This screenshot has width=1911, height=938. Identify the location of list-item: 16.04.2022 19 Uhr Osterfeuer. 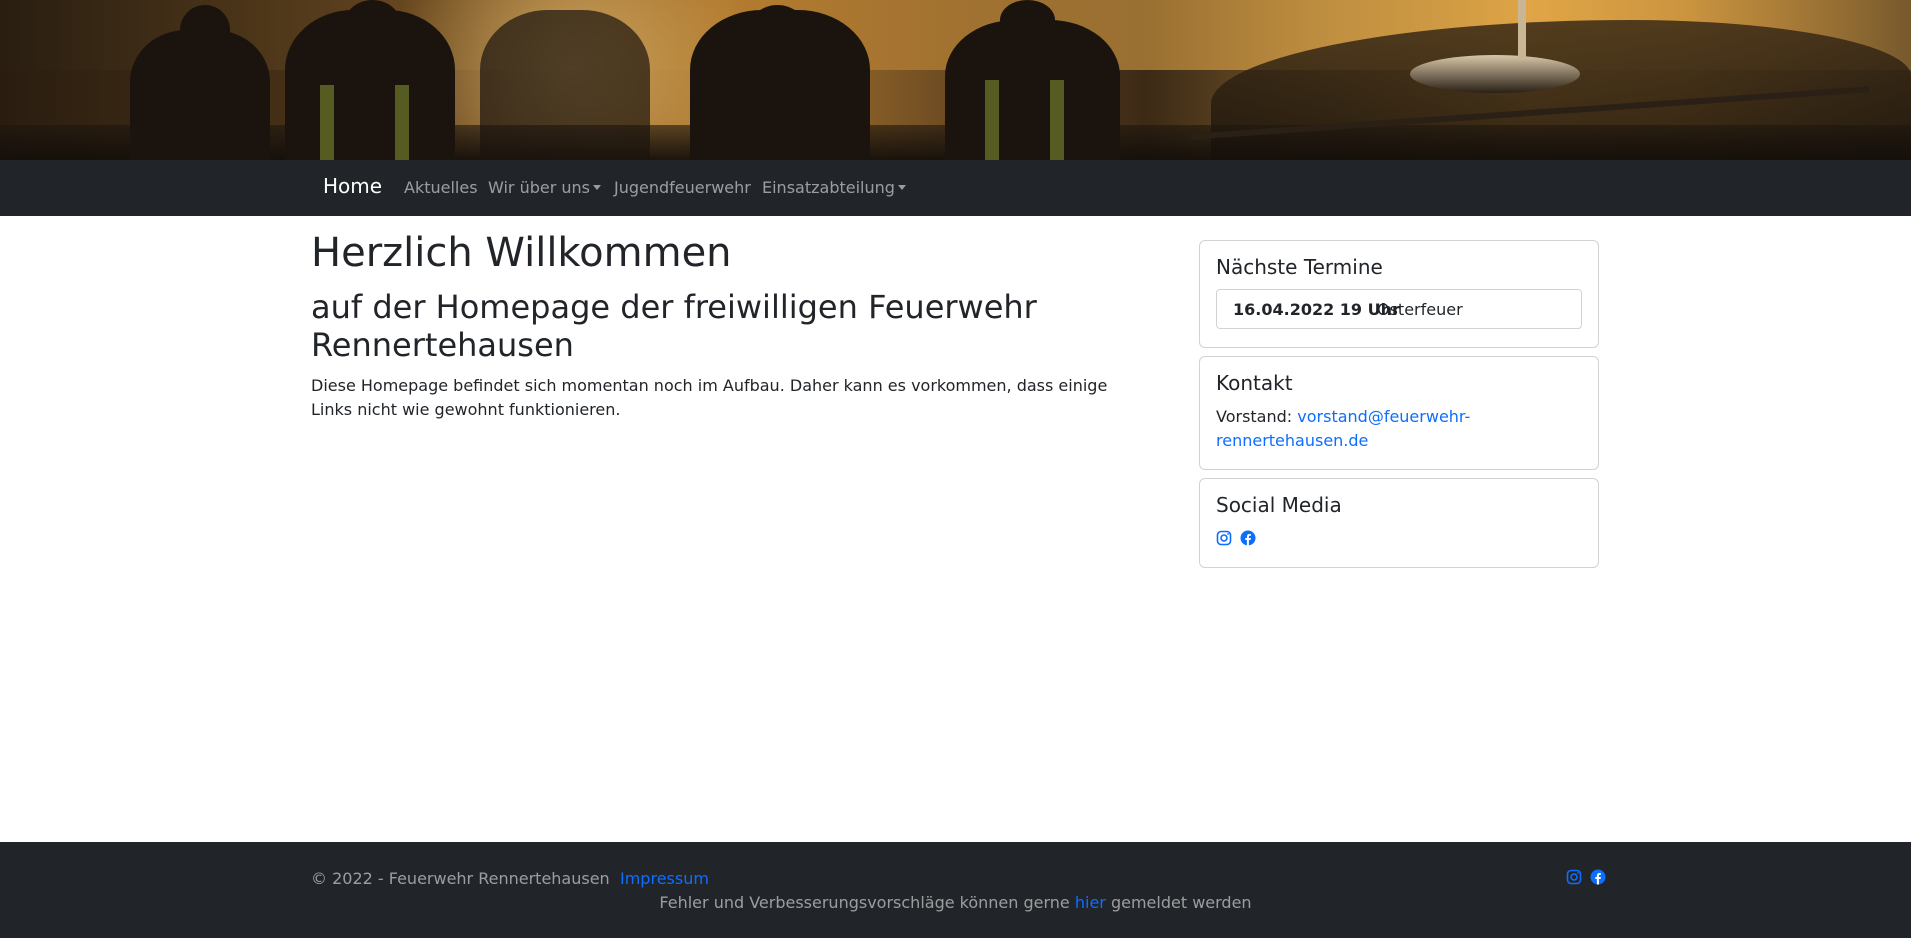
(1399, 309).